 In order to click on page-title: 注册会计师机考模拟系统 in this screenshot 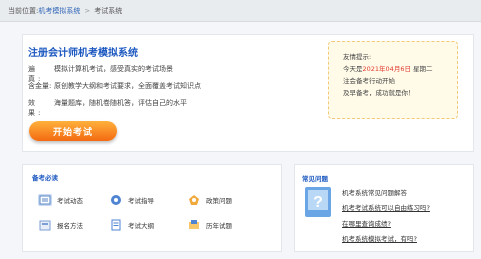, I will do `click(83, 53)`.